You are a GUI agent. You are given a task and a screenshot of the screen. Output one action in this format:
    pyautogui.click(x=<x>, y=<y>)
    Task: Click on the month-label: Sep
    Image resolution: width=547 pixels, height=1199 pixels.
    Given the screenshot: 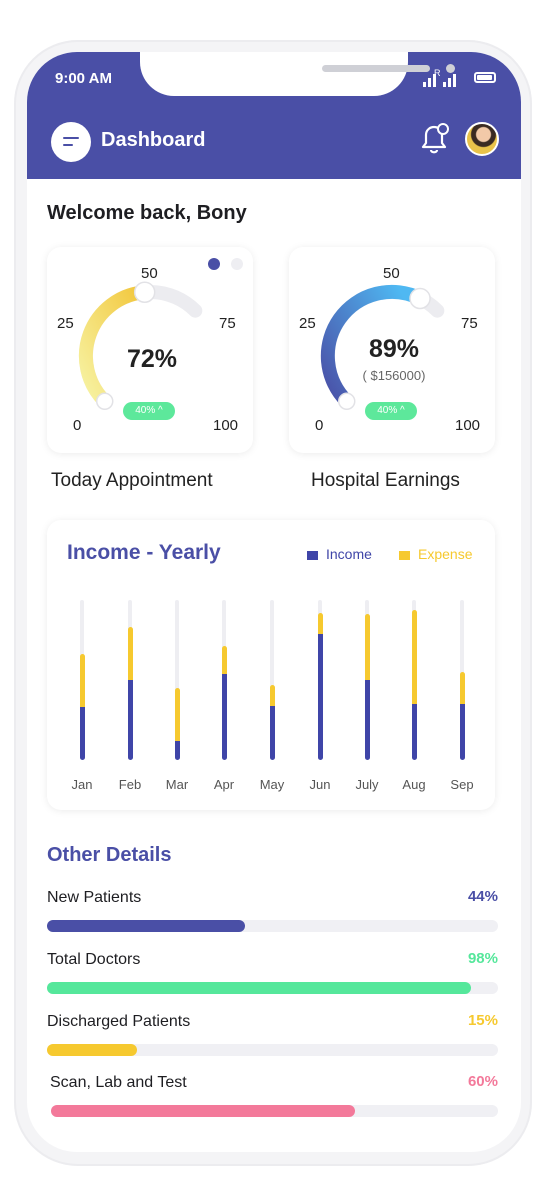 What is the action you would take?
    pyautogui.click(x=462, y=784)
    